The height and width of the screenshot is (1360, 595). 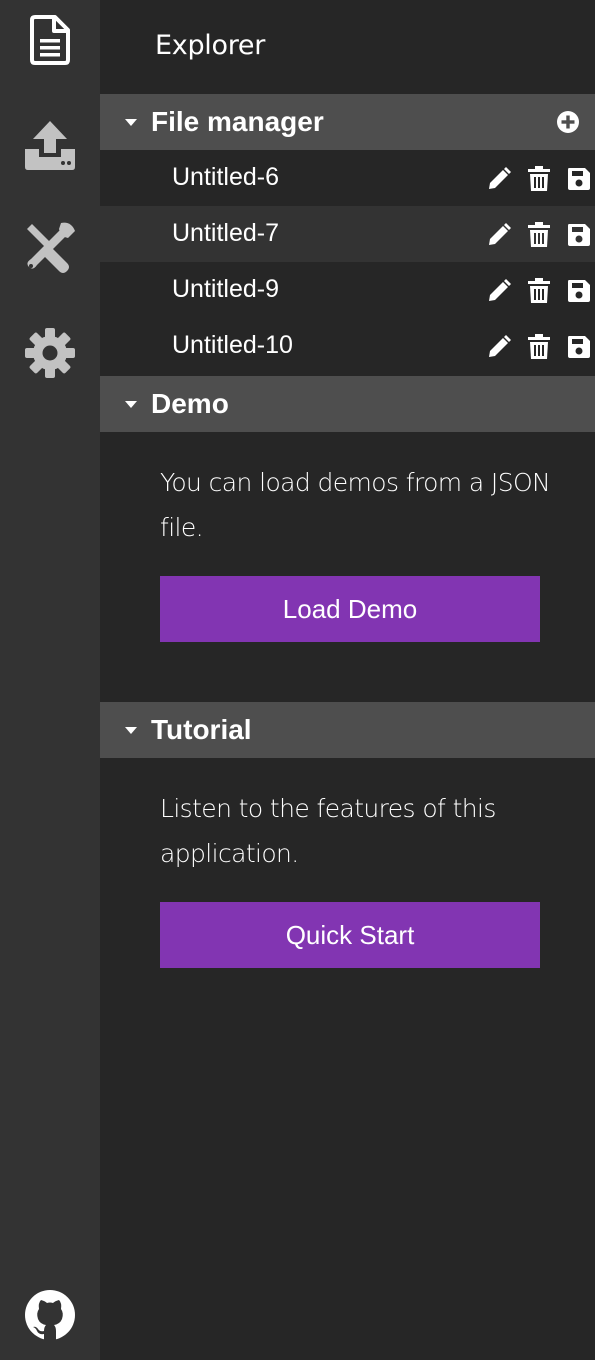 What do you see at coordinates (355, 505) in the screenshot?
I see `demo-description: You can load demos from a JSON file.` at bounding box center [355, 505].